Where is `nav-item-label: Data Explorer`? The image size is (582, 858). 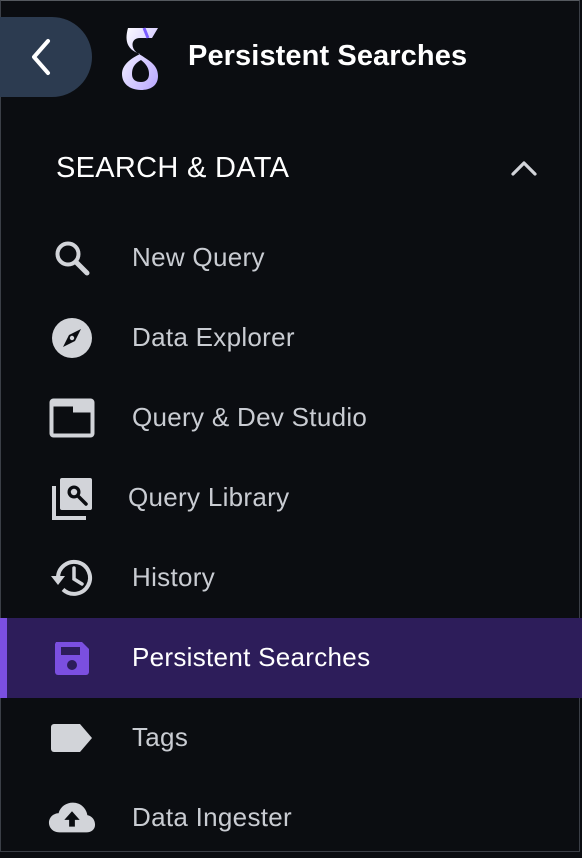 nav-item-label: Data Explorer is located at coordinates (213, 337).